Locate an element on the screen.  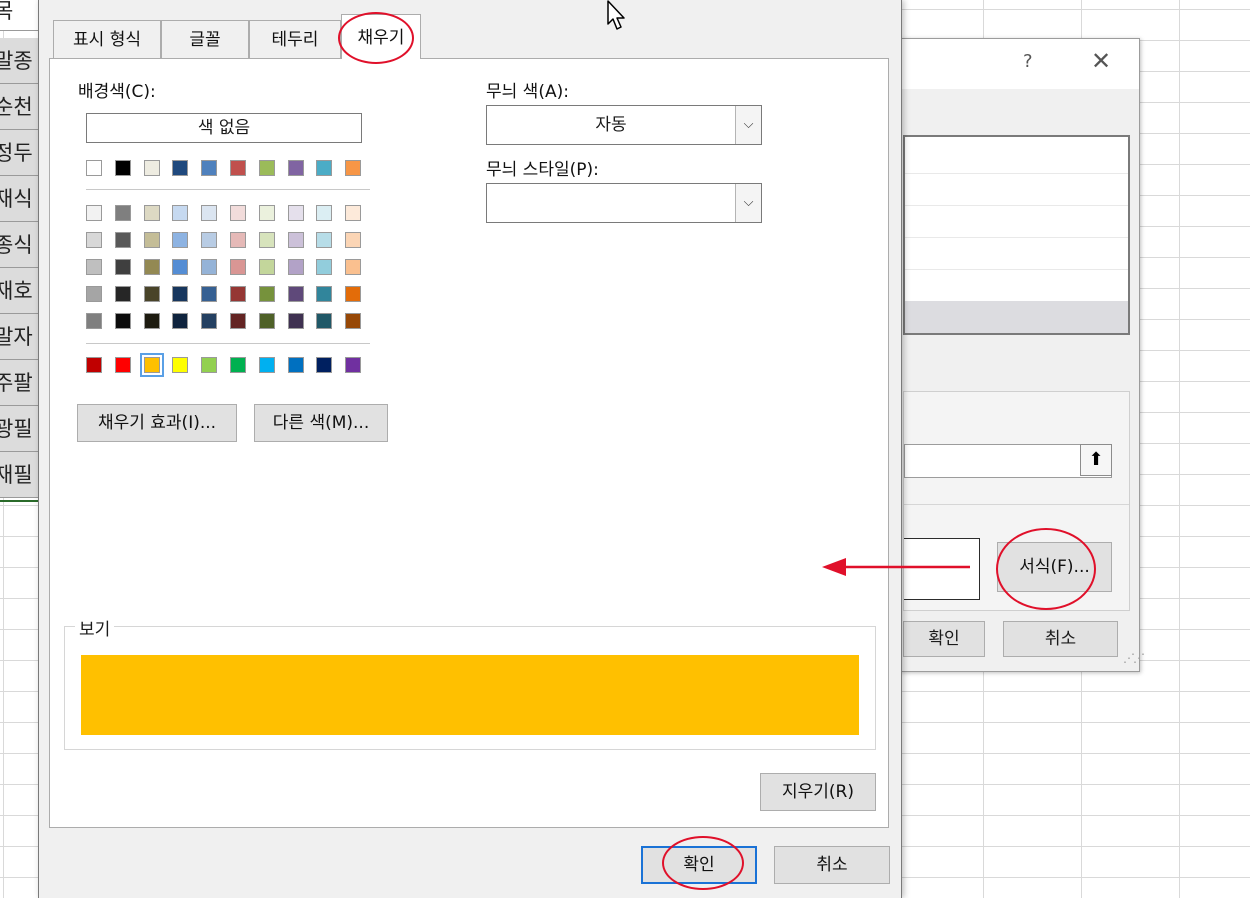
color-swatch-selected is located at coordinates (151, 365).